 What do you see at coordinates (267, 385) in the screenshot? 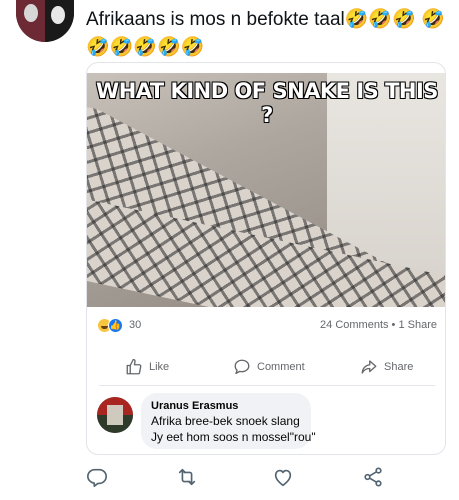
I see `actions-divider` at bounding box center [267, 385].